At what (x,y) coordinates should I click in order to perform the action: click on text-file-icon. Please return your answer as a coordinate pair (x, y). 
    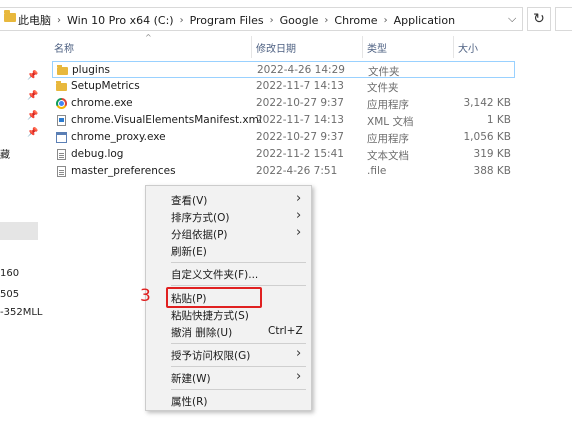
    Looking at the image, I should click on (61, 154).